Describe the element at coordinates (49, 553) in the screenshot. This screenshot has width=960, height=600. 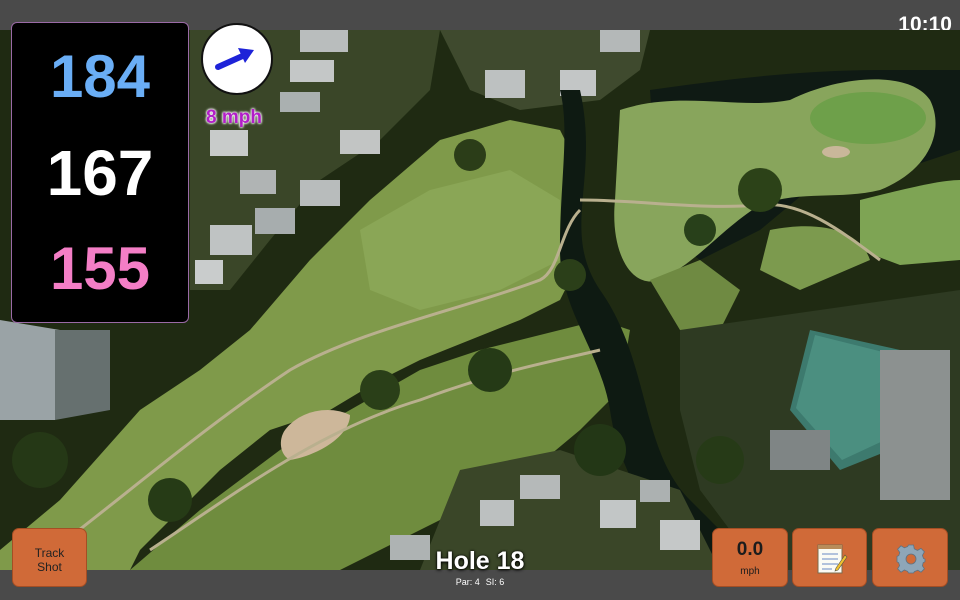
I see `track-shot-line1: Track` at that location.